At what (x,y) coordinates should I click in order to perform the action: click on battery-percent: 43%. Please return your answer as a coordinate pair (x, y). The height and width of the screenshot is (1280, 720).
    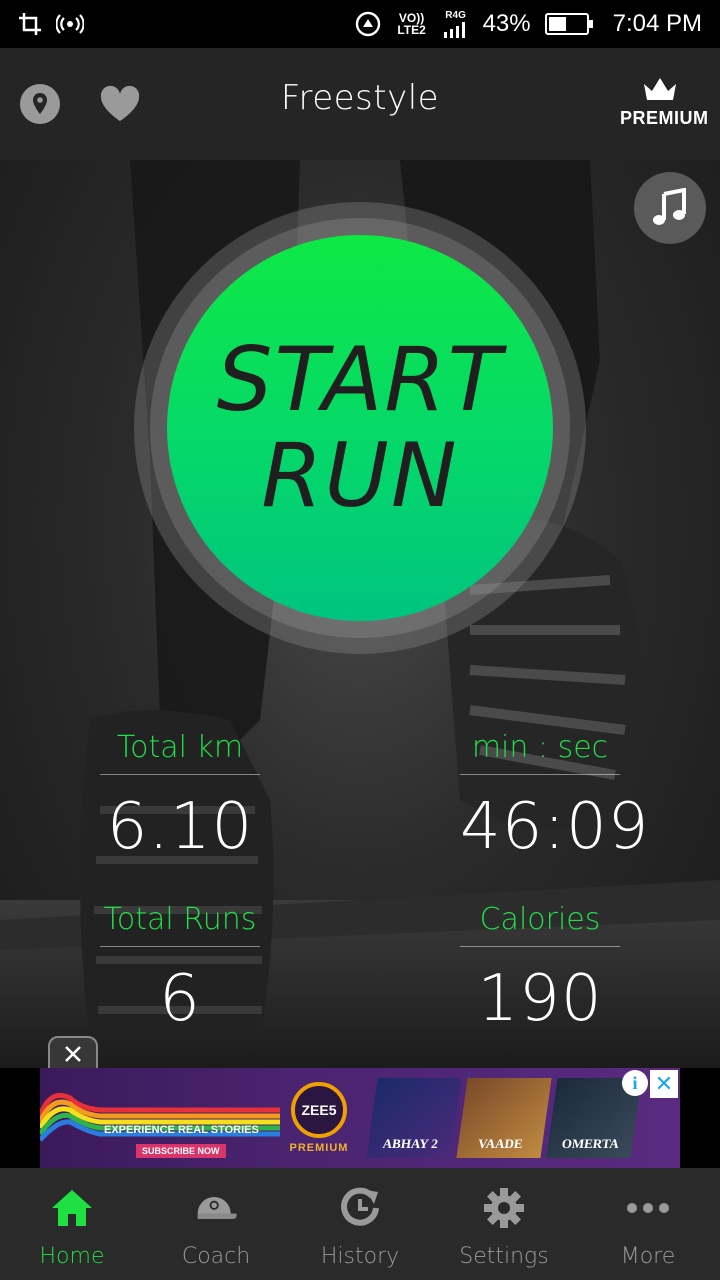
    Looking at the image, I should click on (506, 23).